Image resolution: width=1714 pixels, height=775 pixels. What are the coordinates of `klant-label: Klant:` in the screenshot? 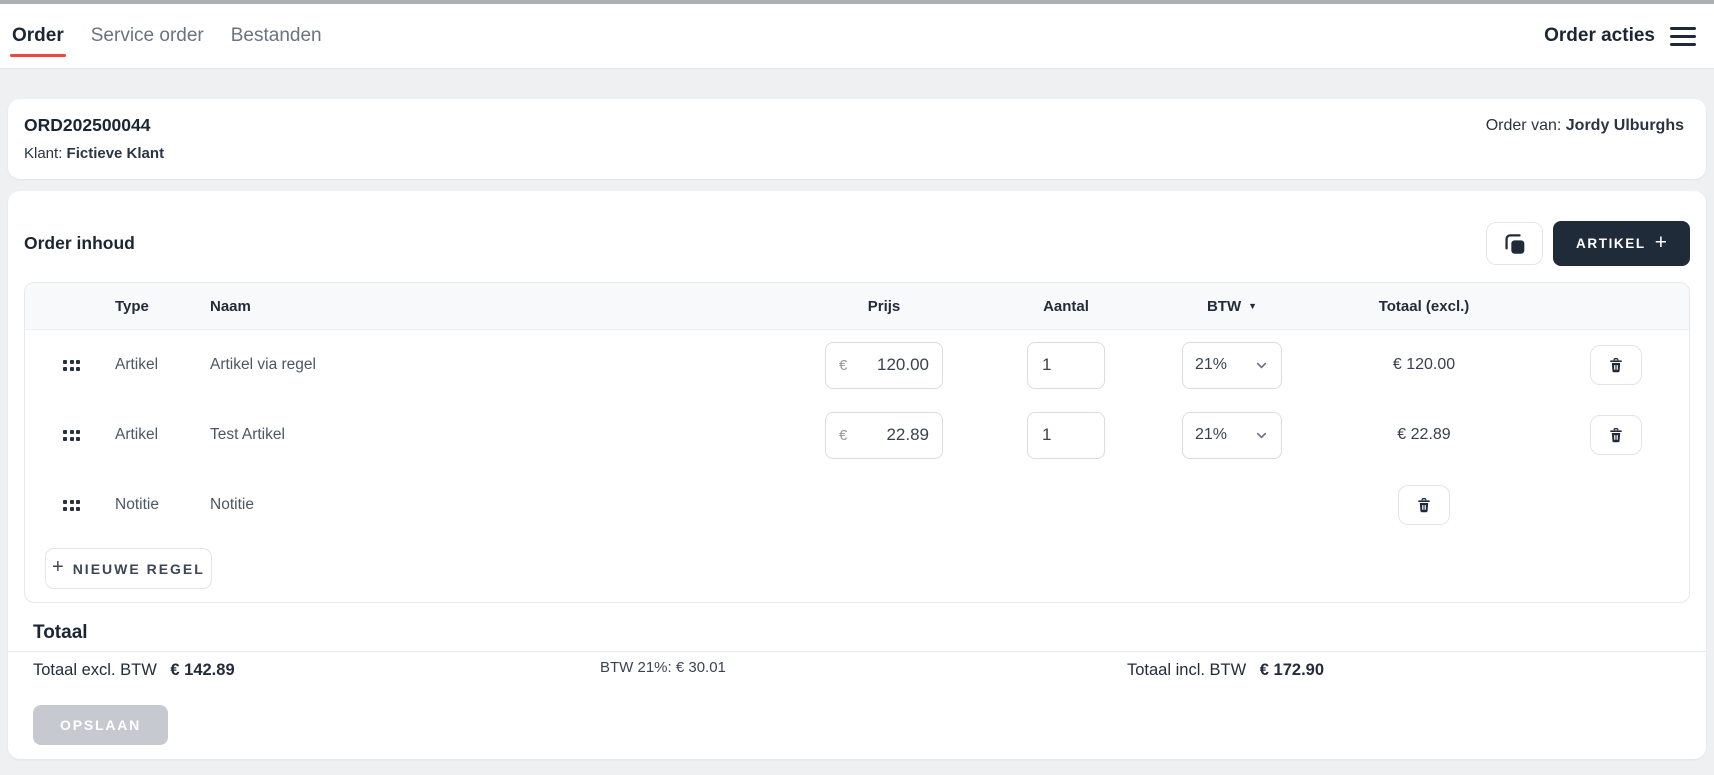 It's located at (43, 153).